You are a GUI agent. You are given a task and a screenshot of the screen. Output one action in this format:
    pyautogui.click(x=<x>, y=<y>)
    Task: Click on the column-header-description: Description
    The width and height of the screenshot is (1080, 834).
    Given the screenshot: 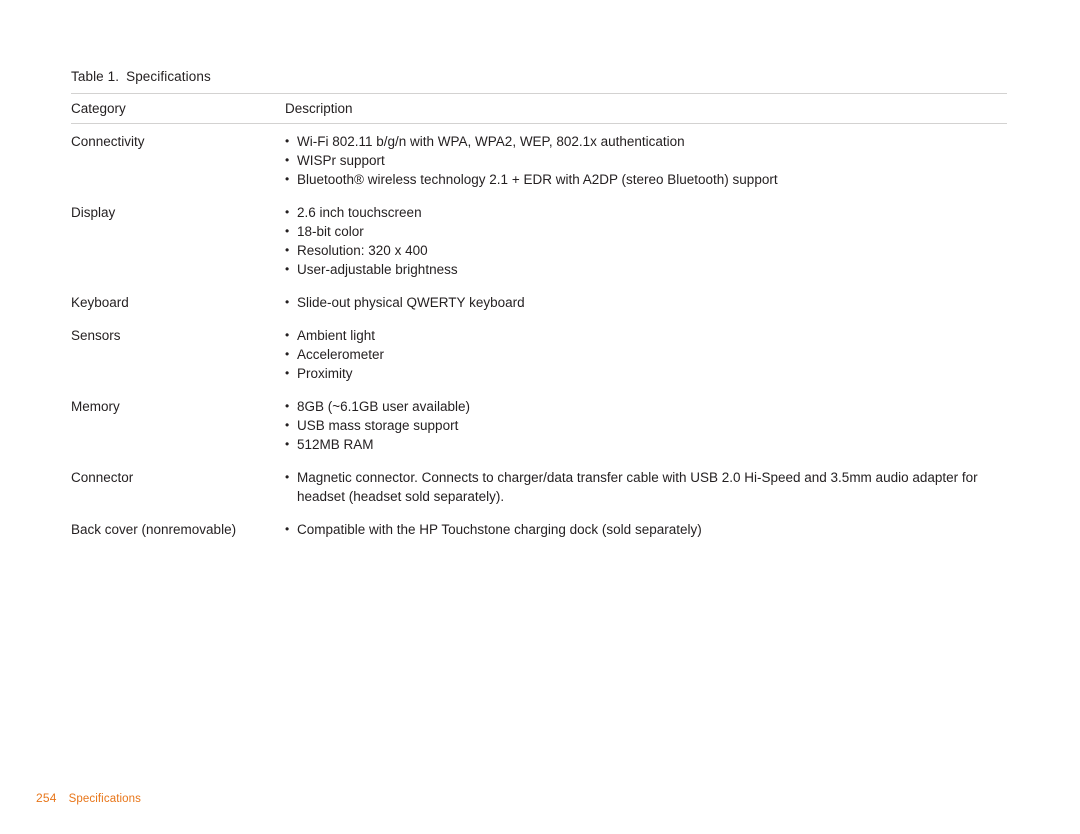 What is the action you would take?
    pyautogui.click(x=646, y=108)
    